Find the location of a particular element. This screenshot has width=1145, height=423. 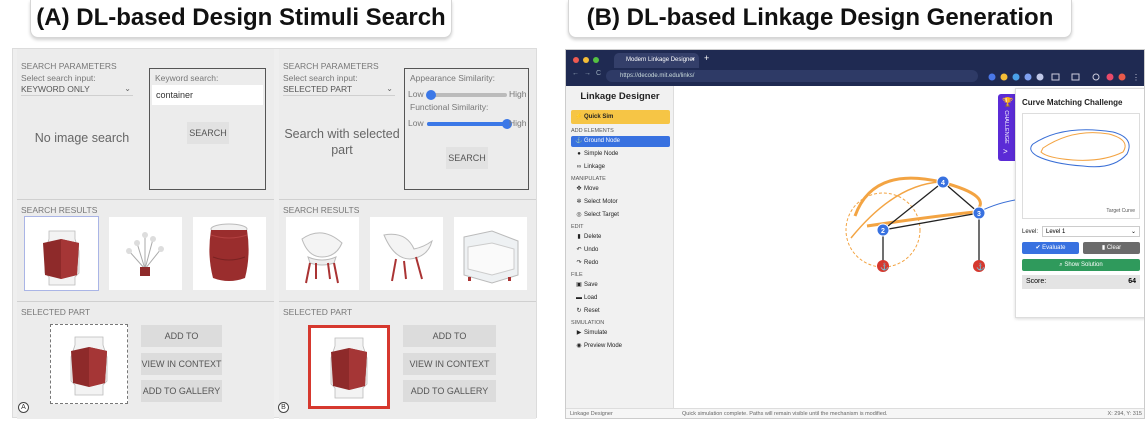

target-icon: ◎ is located at coordinates (579, 215).